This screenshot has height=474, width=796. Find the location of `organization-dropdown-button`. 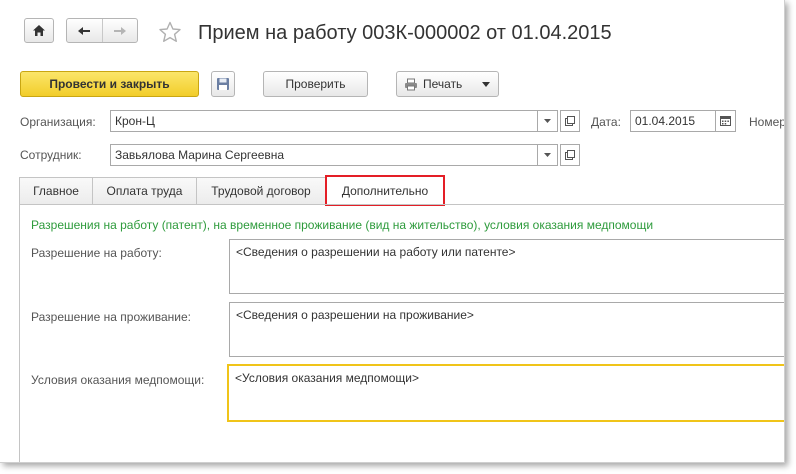

organization-dropdown-button is located at coordinates (548, 121).